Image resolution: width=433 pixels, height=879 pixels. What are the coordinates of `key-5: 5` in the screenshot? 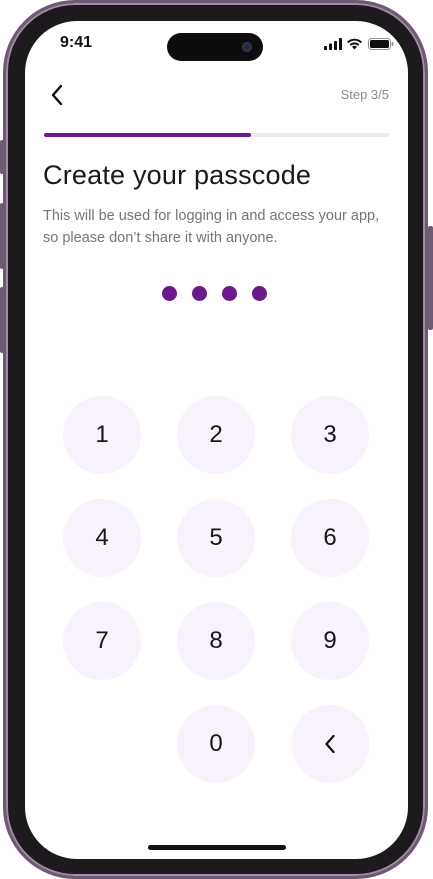 It's located at (216, 538).